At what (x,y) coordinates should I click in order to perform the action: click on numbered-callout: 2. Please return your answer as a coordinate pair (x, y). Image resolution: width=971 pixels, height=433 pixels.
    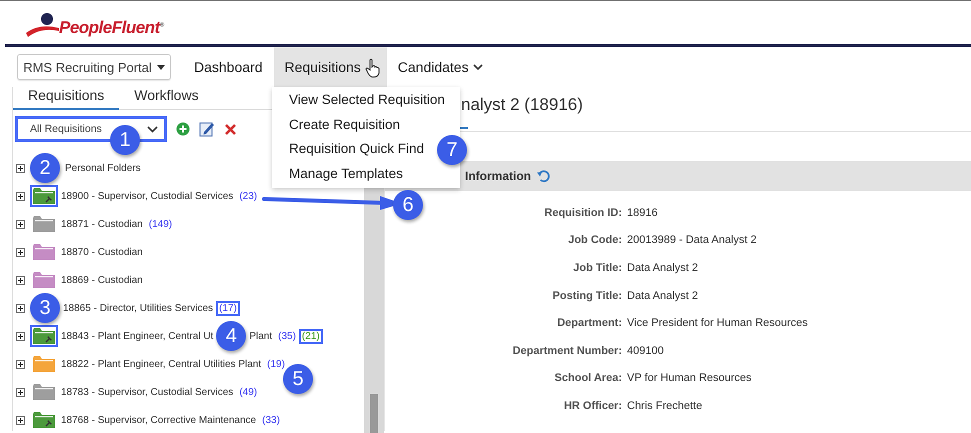
    Looking at the image, I should click on (45, 168).